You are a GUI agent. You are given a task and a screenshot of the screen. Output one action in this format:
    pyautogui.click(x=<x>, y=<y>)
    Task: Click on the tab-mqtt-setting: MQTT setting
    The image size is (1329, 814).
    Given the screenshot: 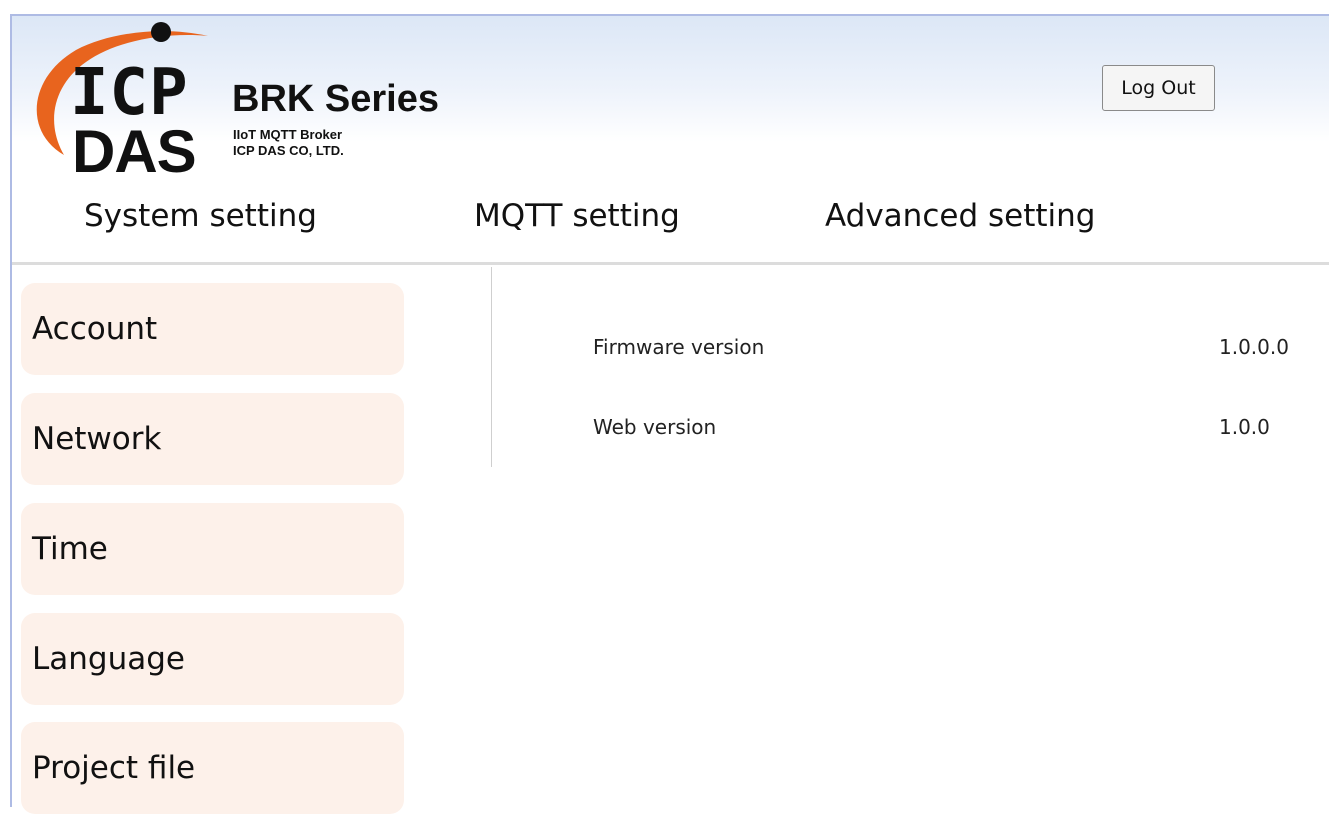 What is the action you would take?
    pyautogui.click(x=577, y=216)
    